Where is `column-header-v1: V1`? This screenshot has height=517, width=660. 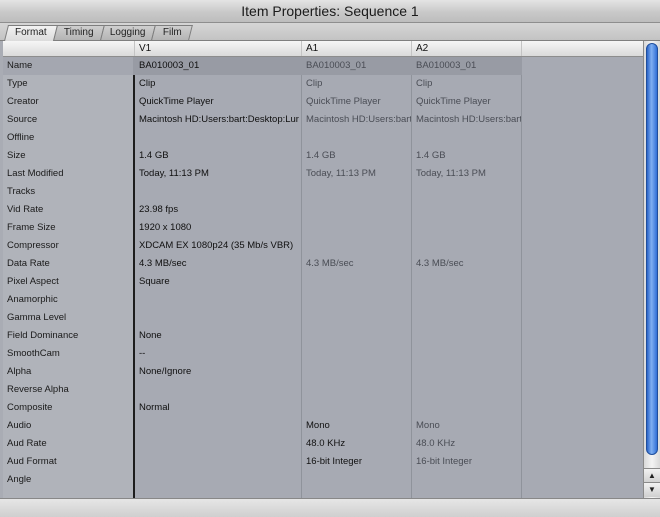 column-header-v1: V1 is located at coordinates (218, 48).